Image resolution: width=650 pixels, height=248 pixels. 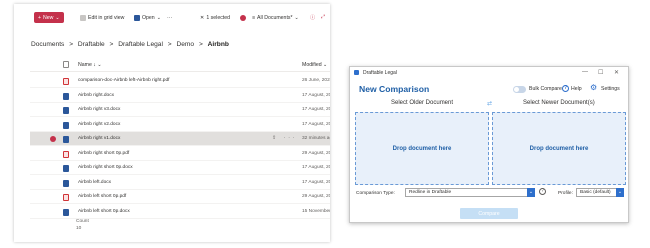 What do you see at coordinates (559, 103) in the screenshot?
I see `newer-document-title: Select Newer Document(s)` at bounding box center [559, 103].